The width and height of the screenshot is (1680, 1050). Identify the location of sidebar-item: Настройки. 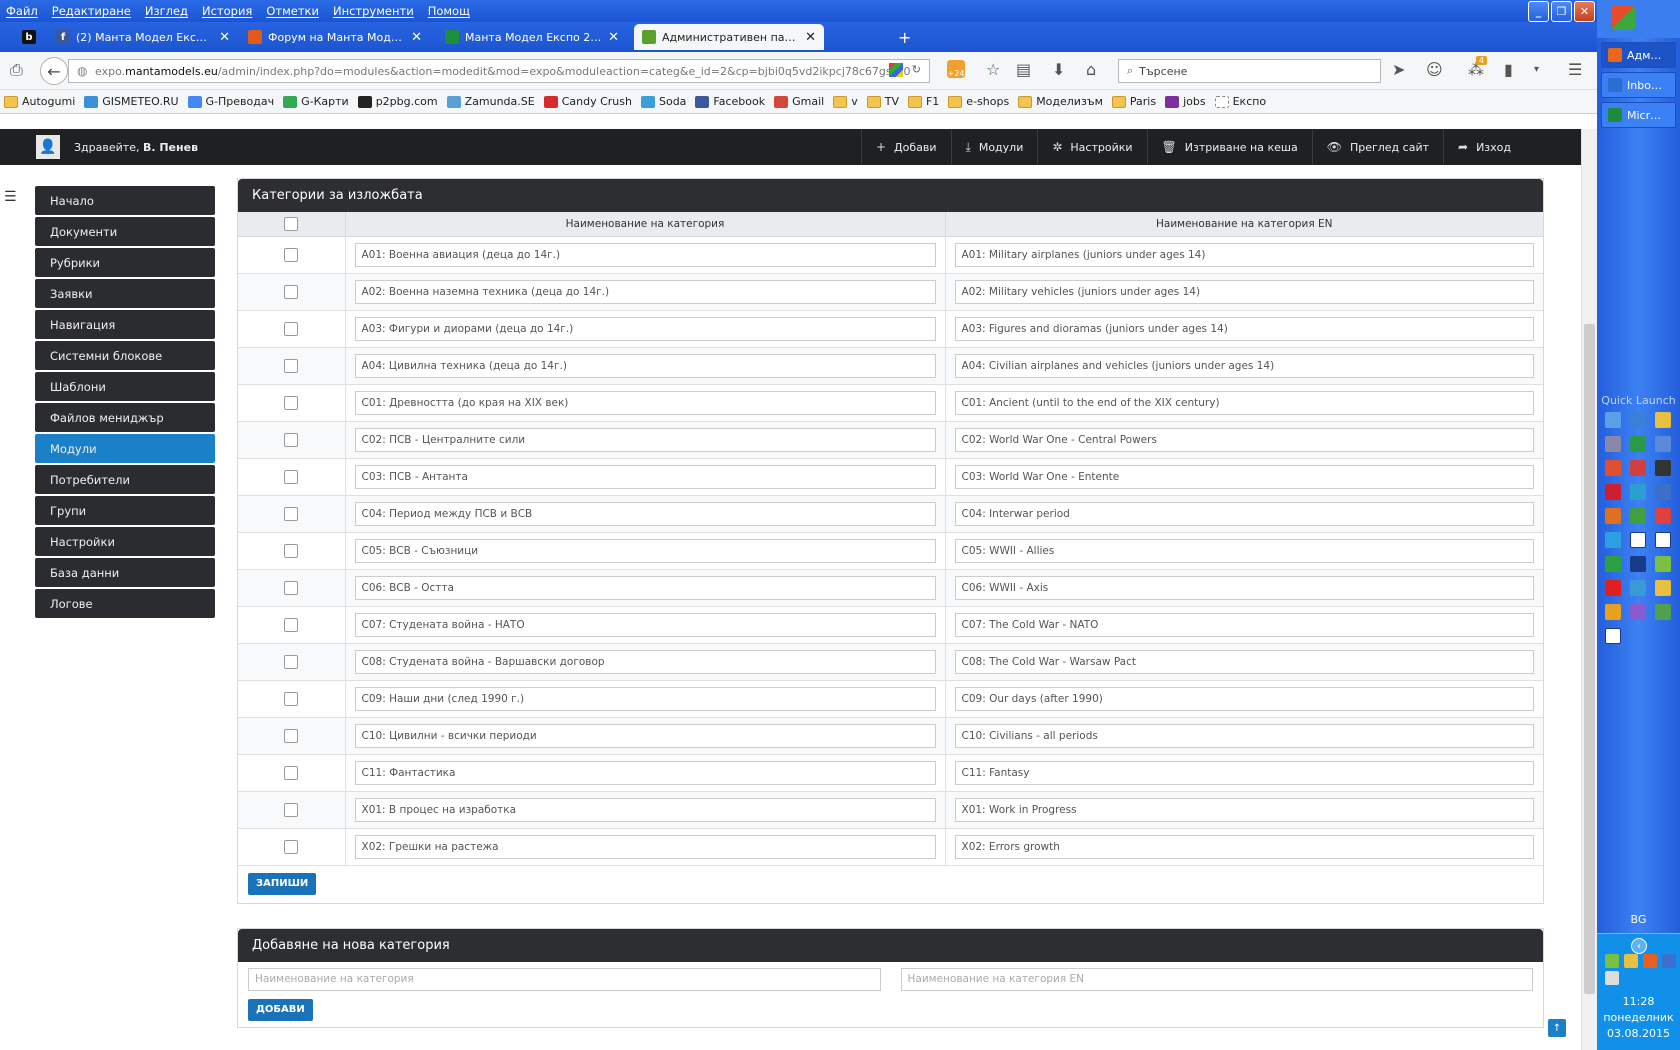
(125, 541).